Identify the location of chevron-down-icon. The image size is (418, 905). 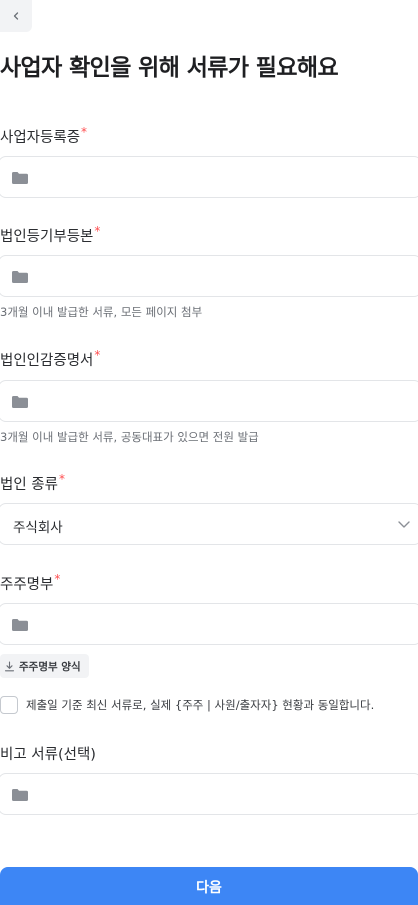
(404, 524).